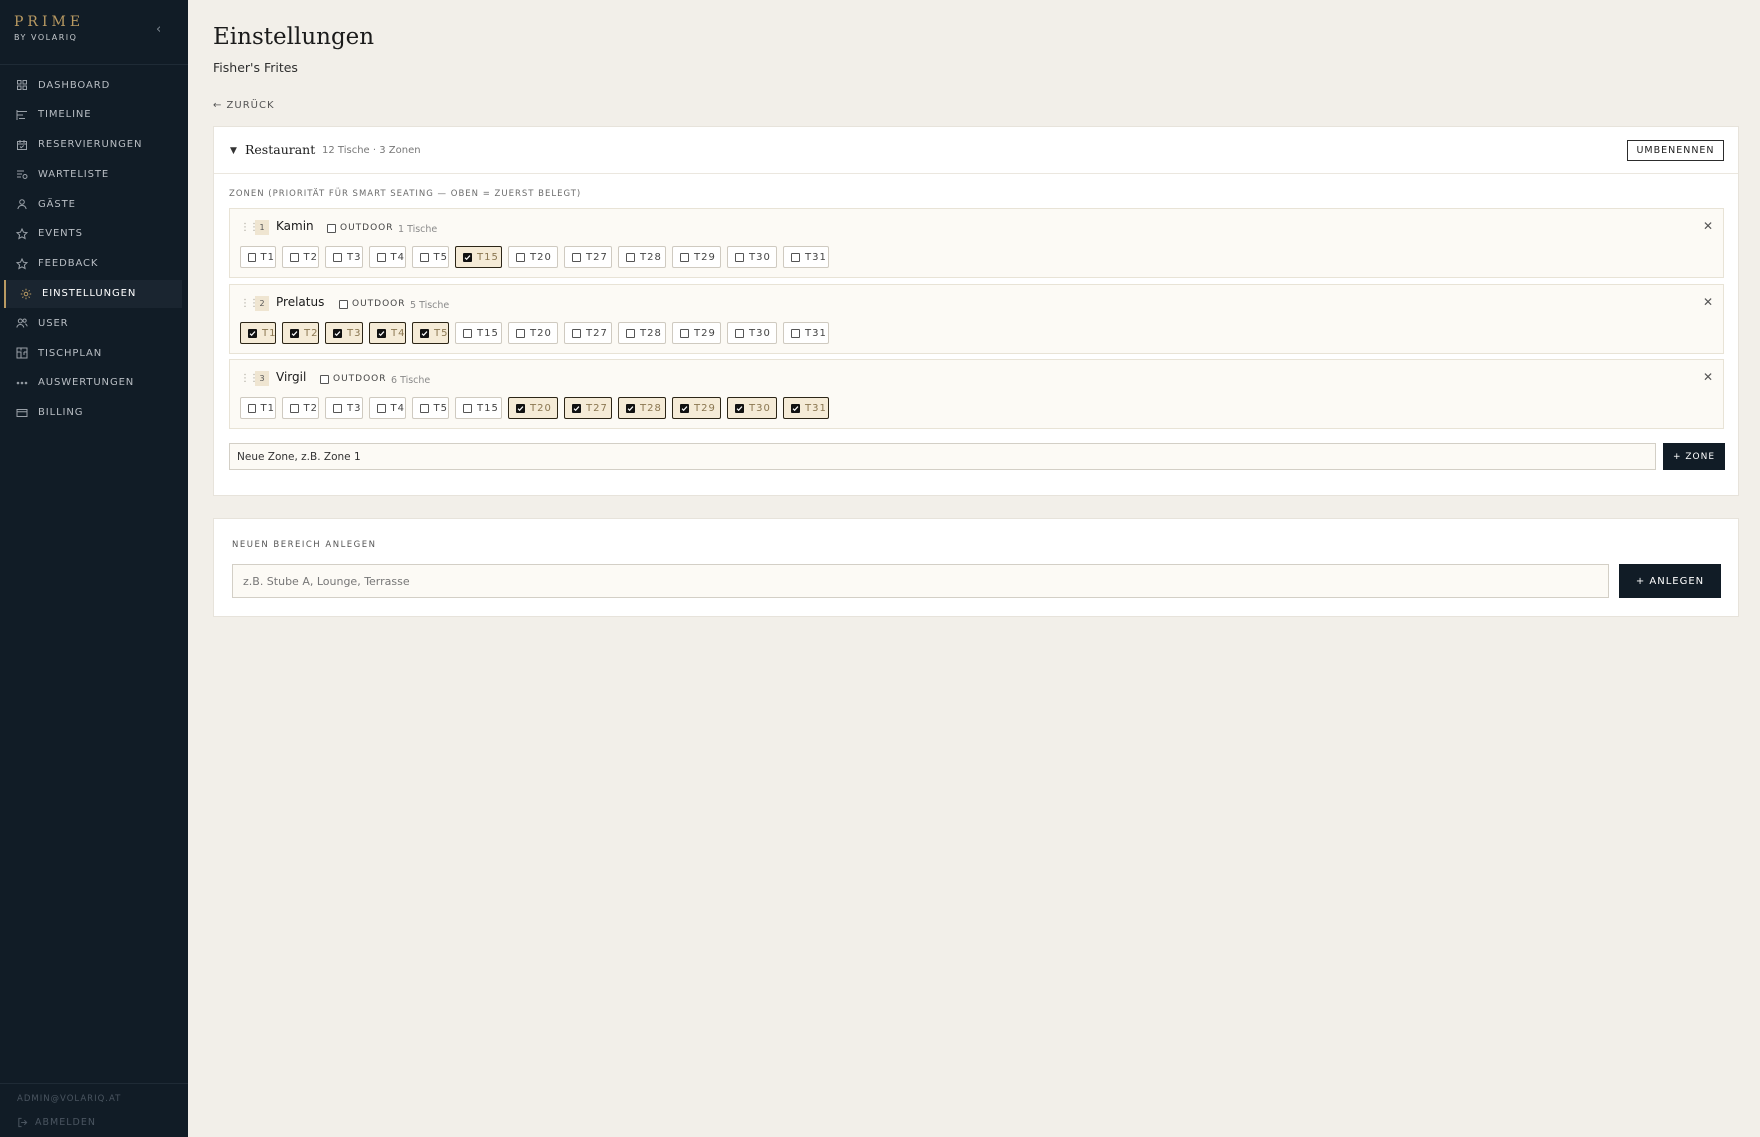 The image size is (1760, 1137). What do you see at coordinates (53, 323) in the screenshot?
I see `sidebar-item-label: USER` at bounding box center [53, 323].